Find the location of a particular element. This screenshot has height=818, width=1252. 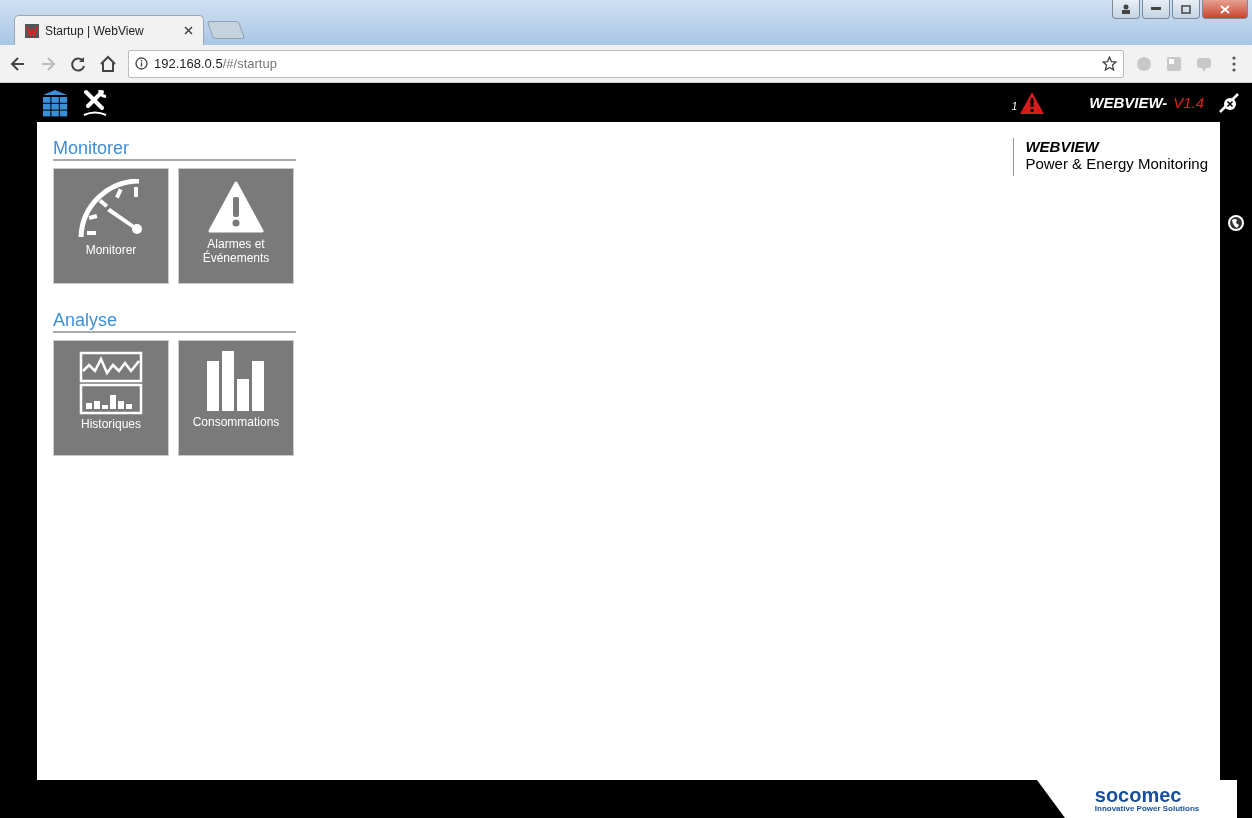

menu-tile: Historiques is located at coordinates (111, 398).